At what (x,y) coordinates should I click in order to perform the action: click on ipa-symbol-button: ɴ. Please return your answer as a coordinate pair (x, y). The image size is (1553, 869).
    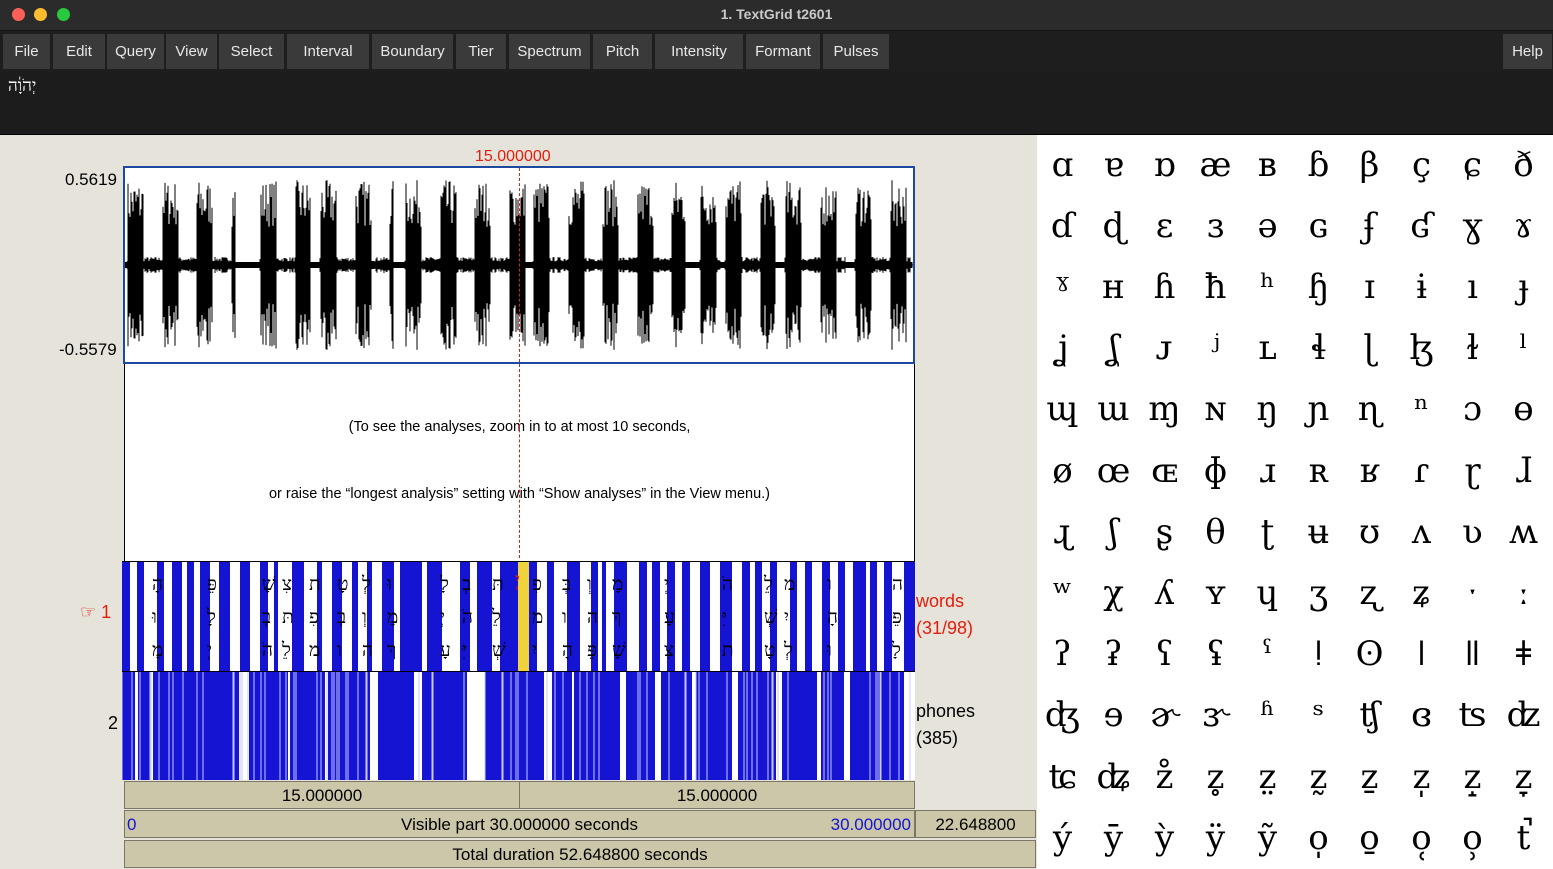
    Looking at the image, I should click on (1215, 409).